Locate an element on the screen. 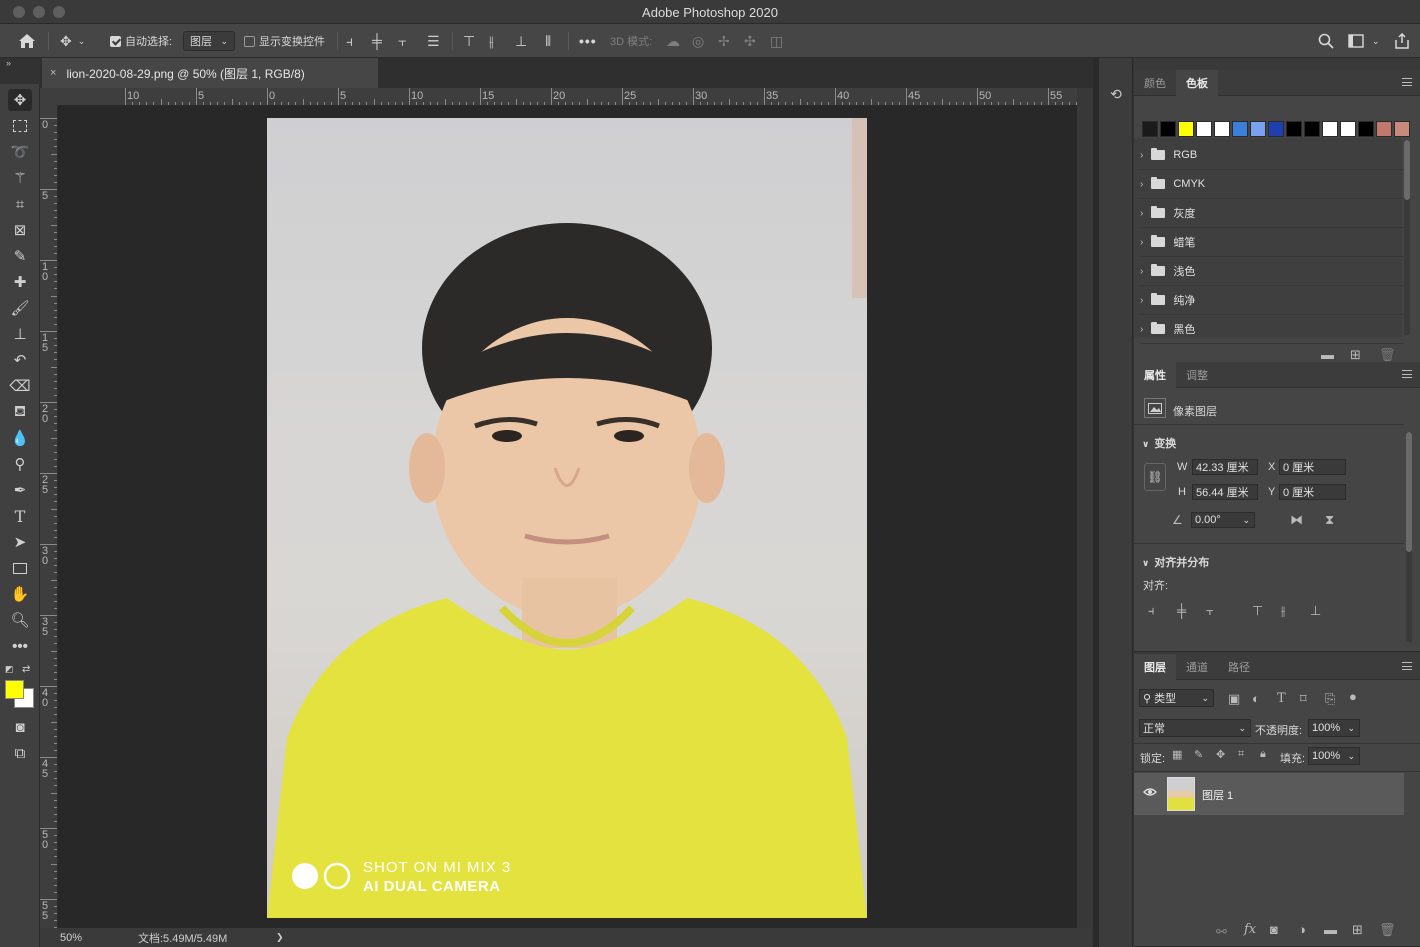 The image size is (1420, 947). slide-3d-button: ✣ is located at coordinates (750, 41).